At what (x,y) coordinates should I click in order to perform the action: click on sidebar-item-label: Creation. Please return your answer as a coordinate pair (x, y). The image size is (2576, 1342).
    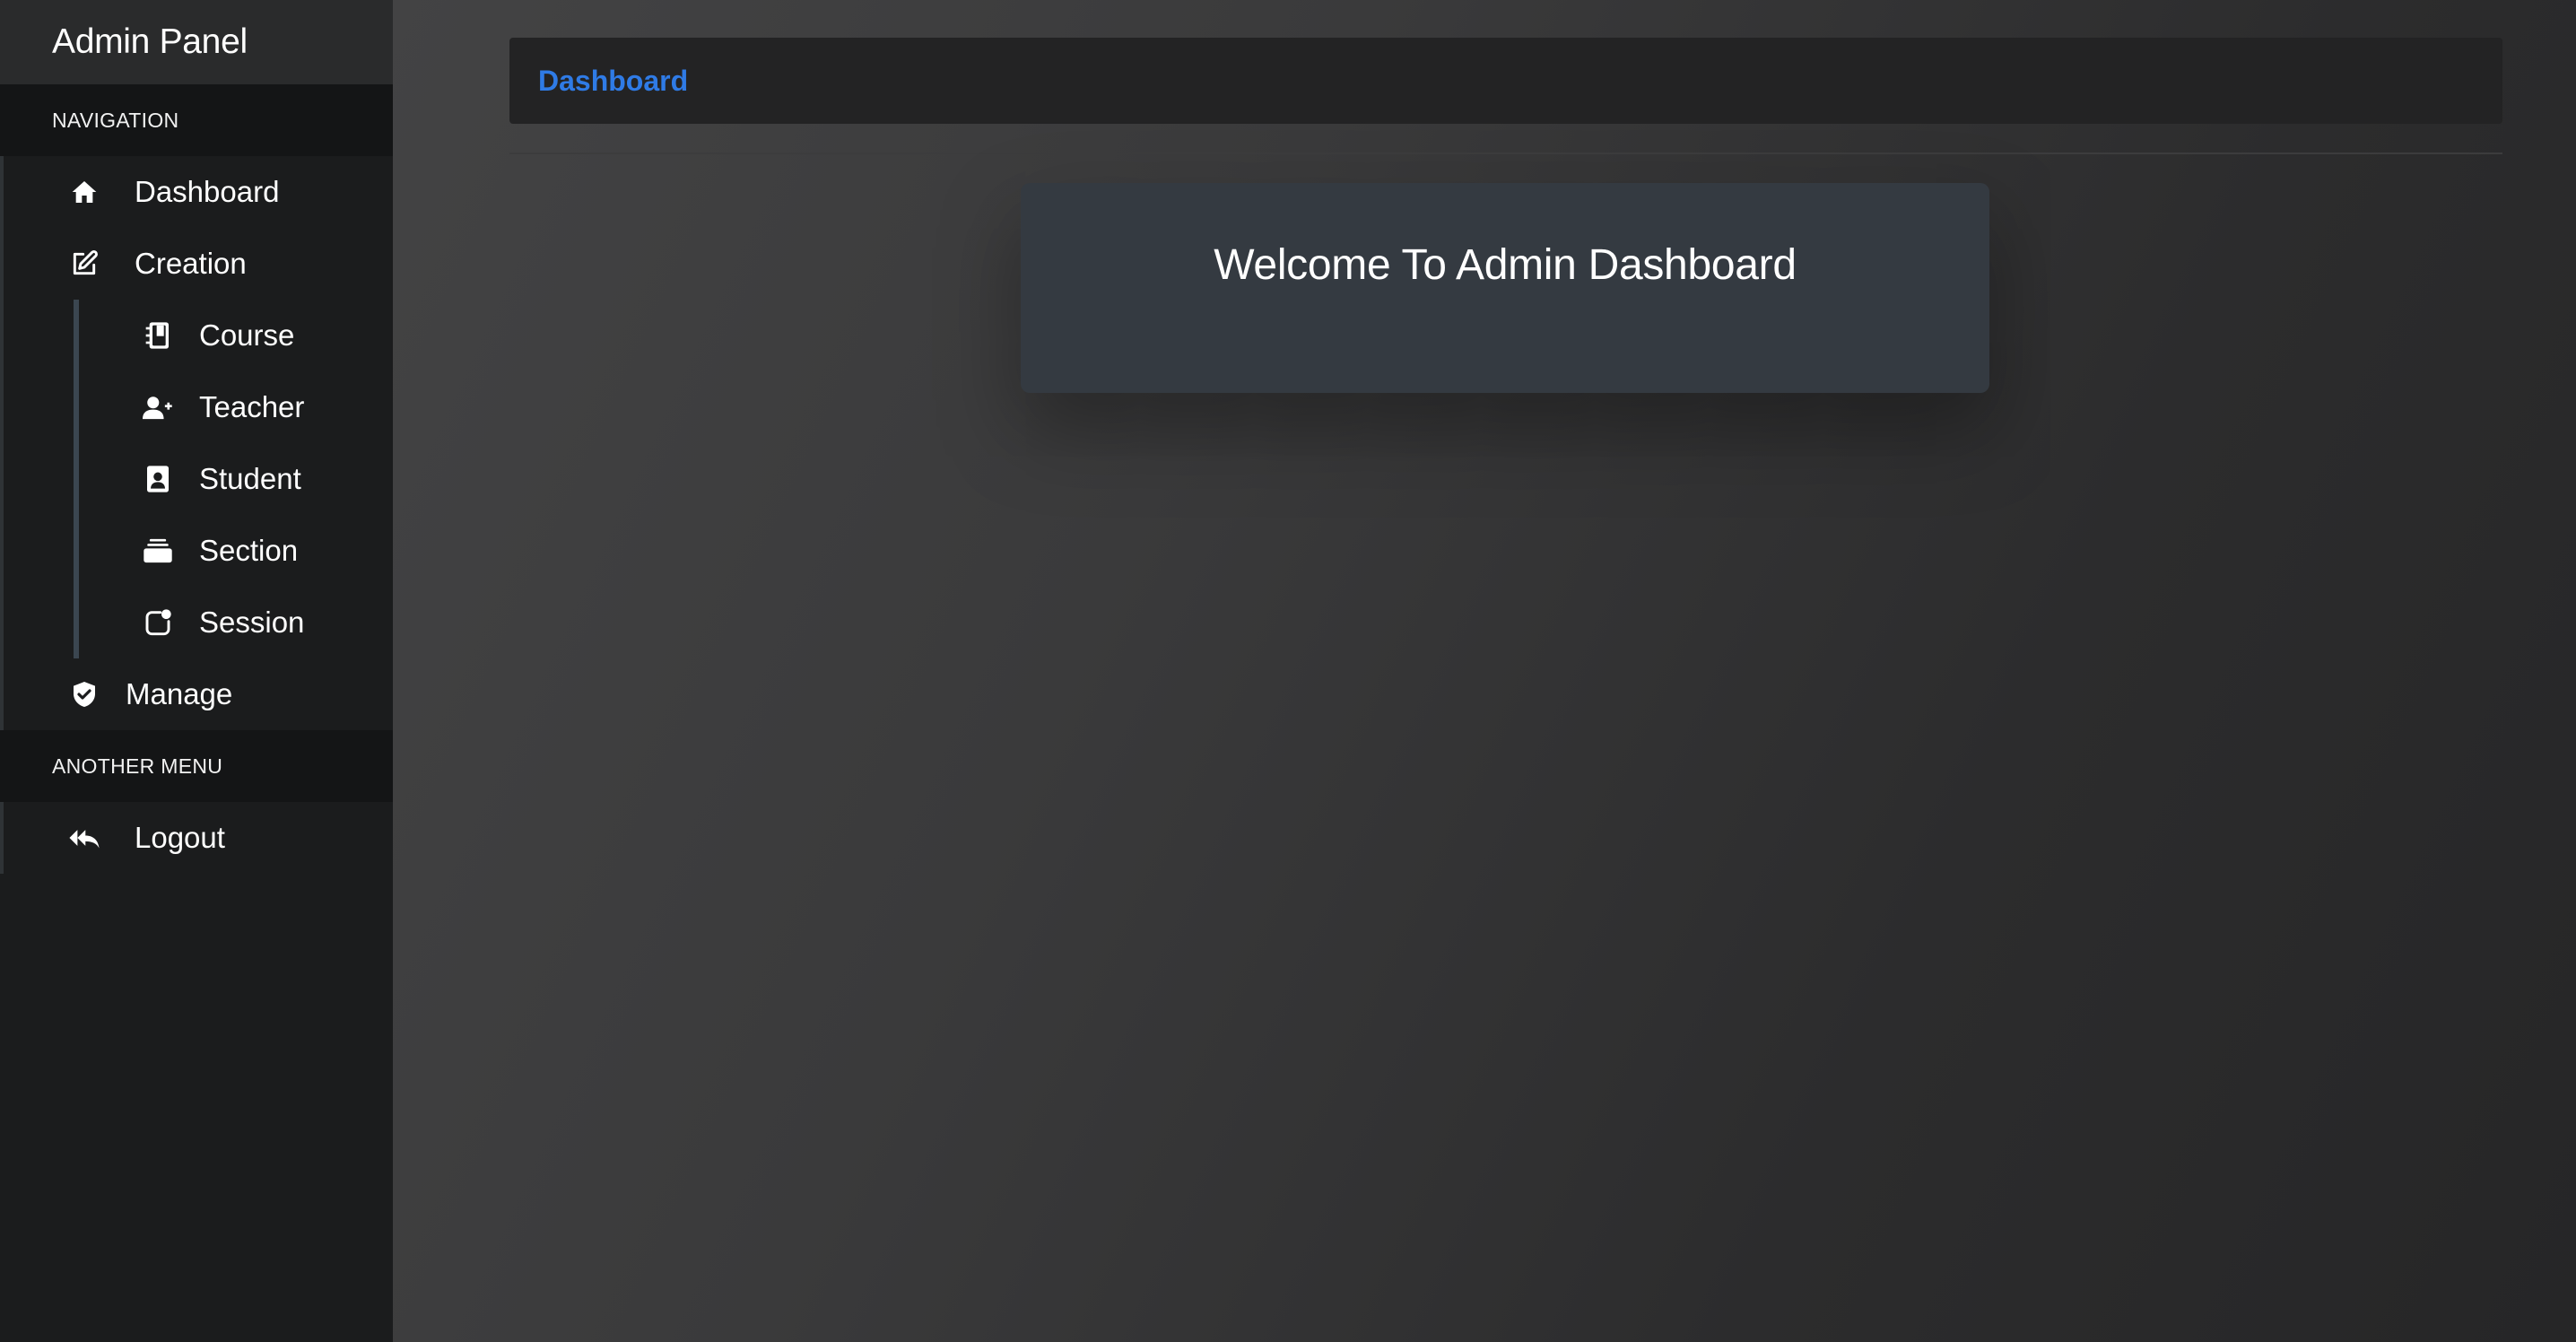
    Looking at the image, I should click on (191, 263).